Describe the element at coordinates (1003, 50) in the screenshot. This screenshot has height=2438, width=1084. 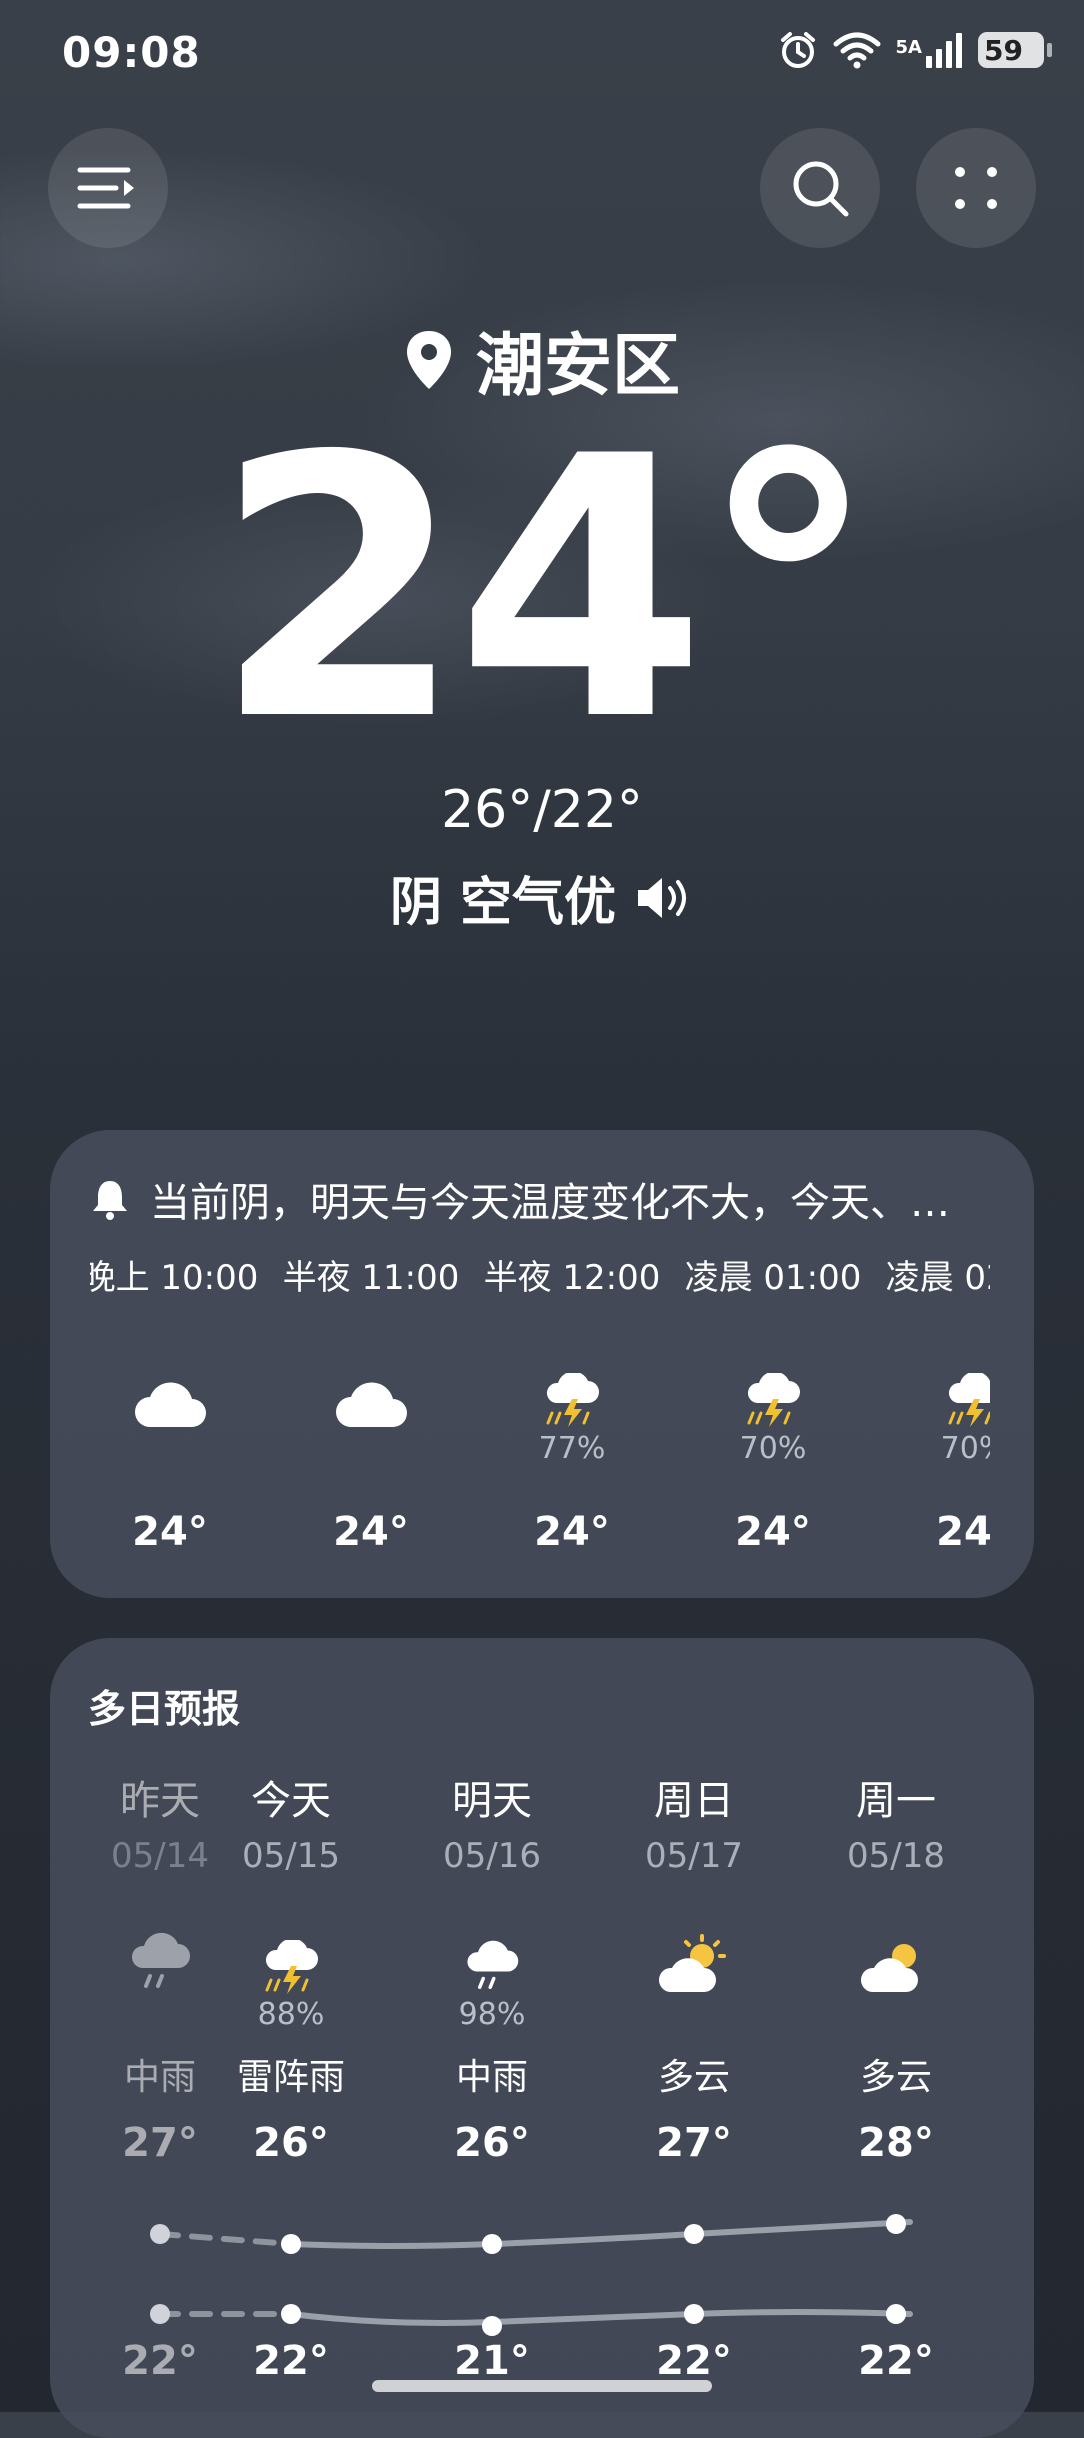
I see `battery-level: 59` at that location.